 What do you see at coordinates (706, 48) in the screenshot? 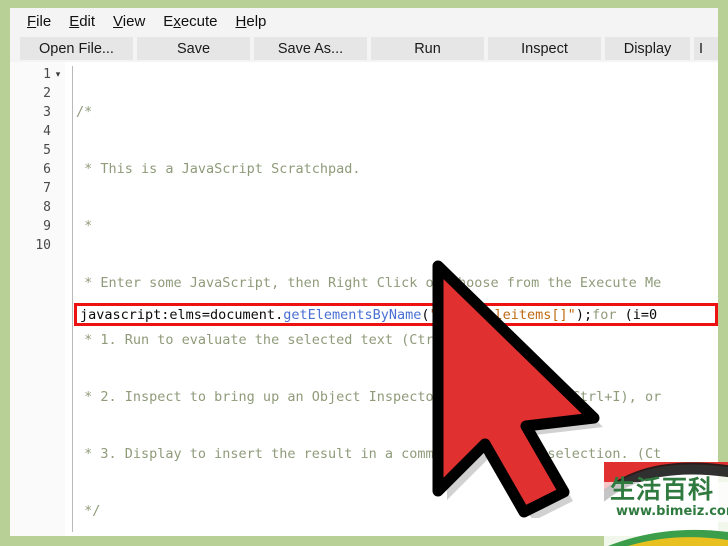
I see `overflow-button: I` at bounding box center [706, 48].